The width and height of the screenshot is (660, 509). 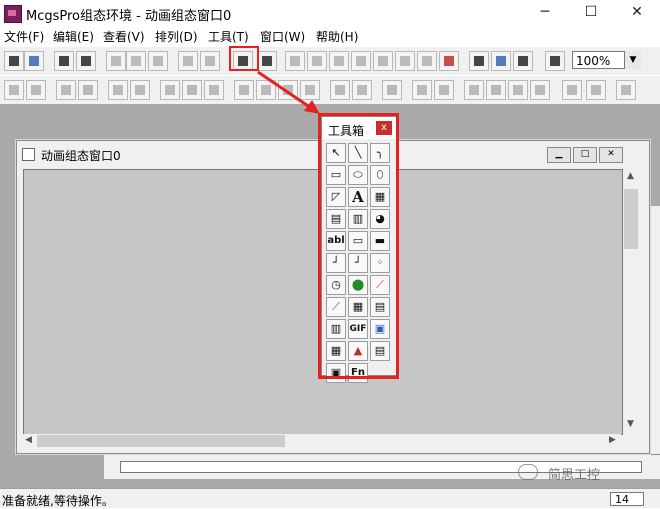 I want to click on annotation-arrow, so click(x=288, y=92).